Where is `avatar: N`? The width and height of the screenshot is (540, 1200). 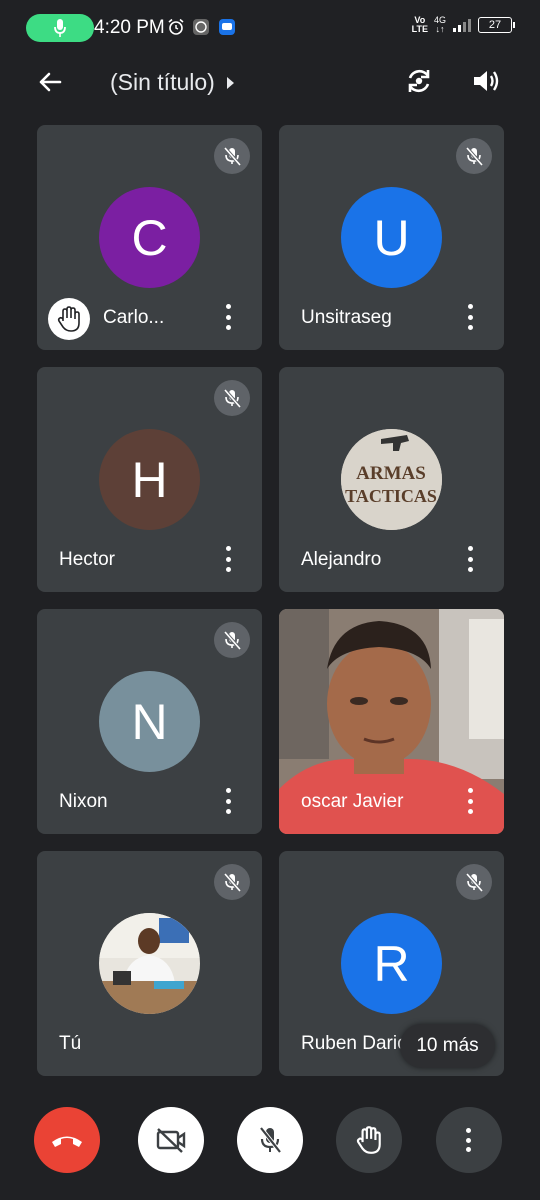 avatar: N is located at coordinates (149, 721).